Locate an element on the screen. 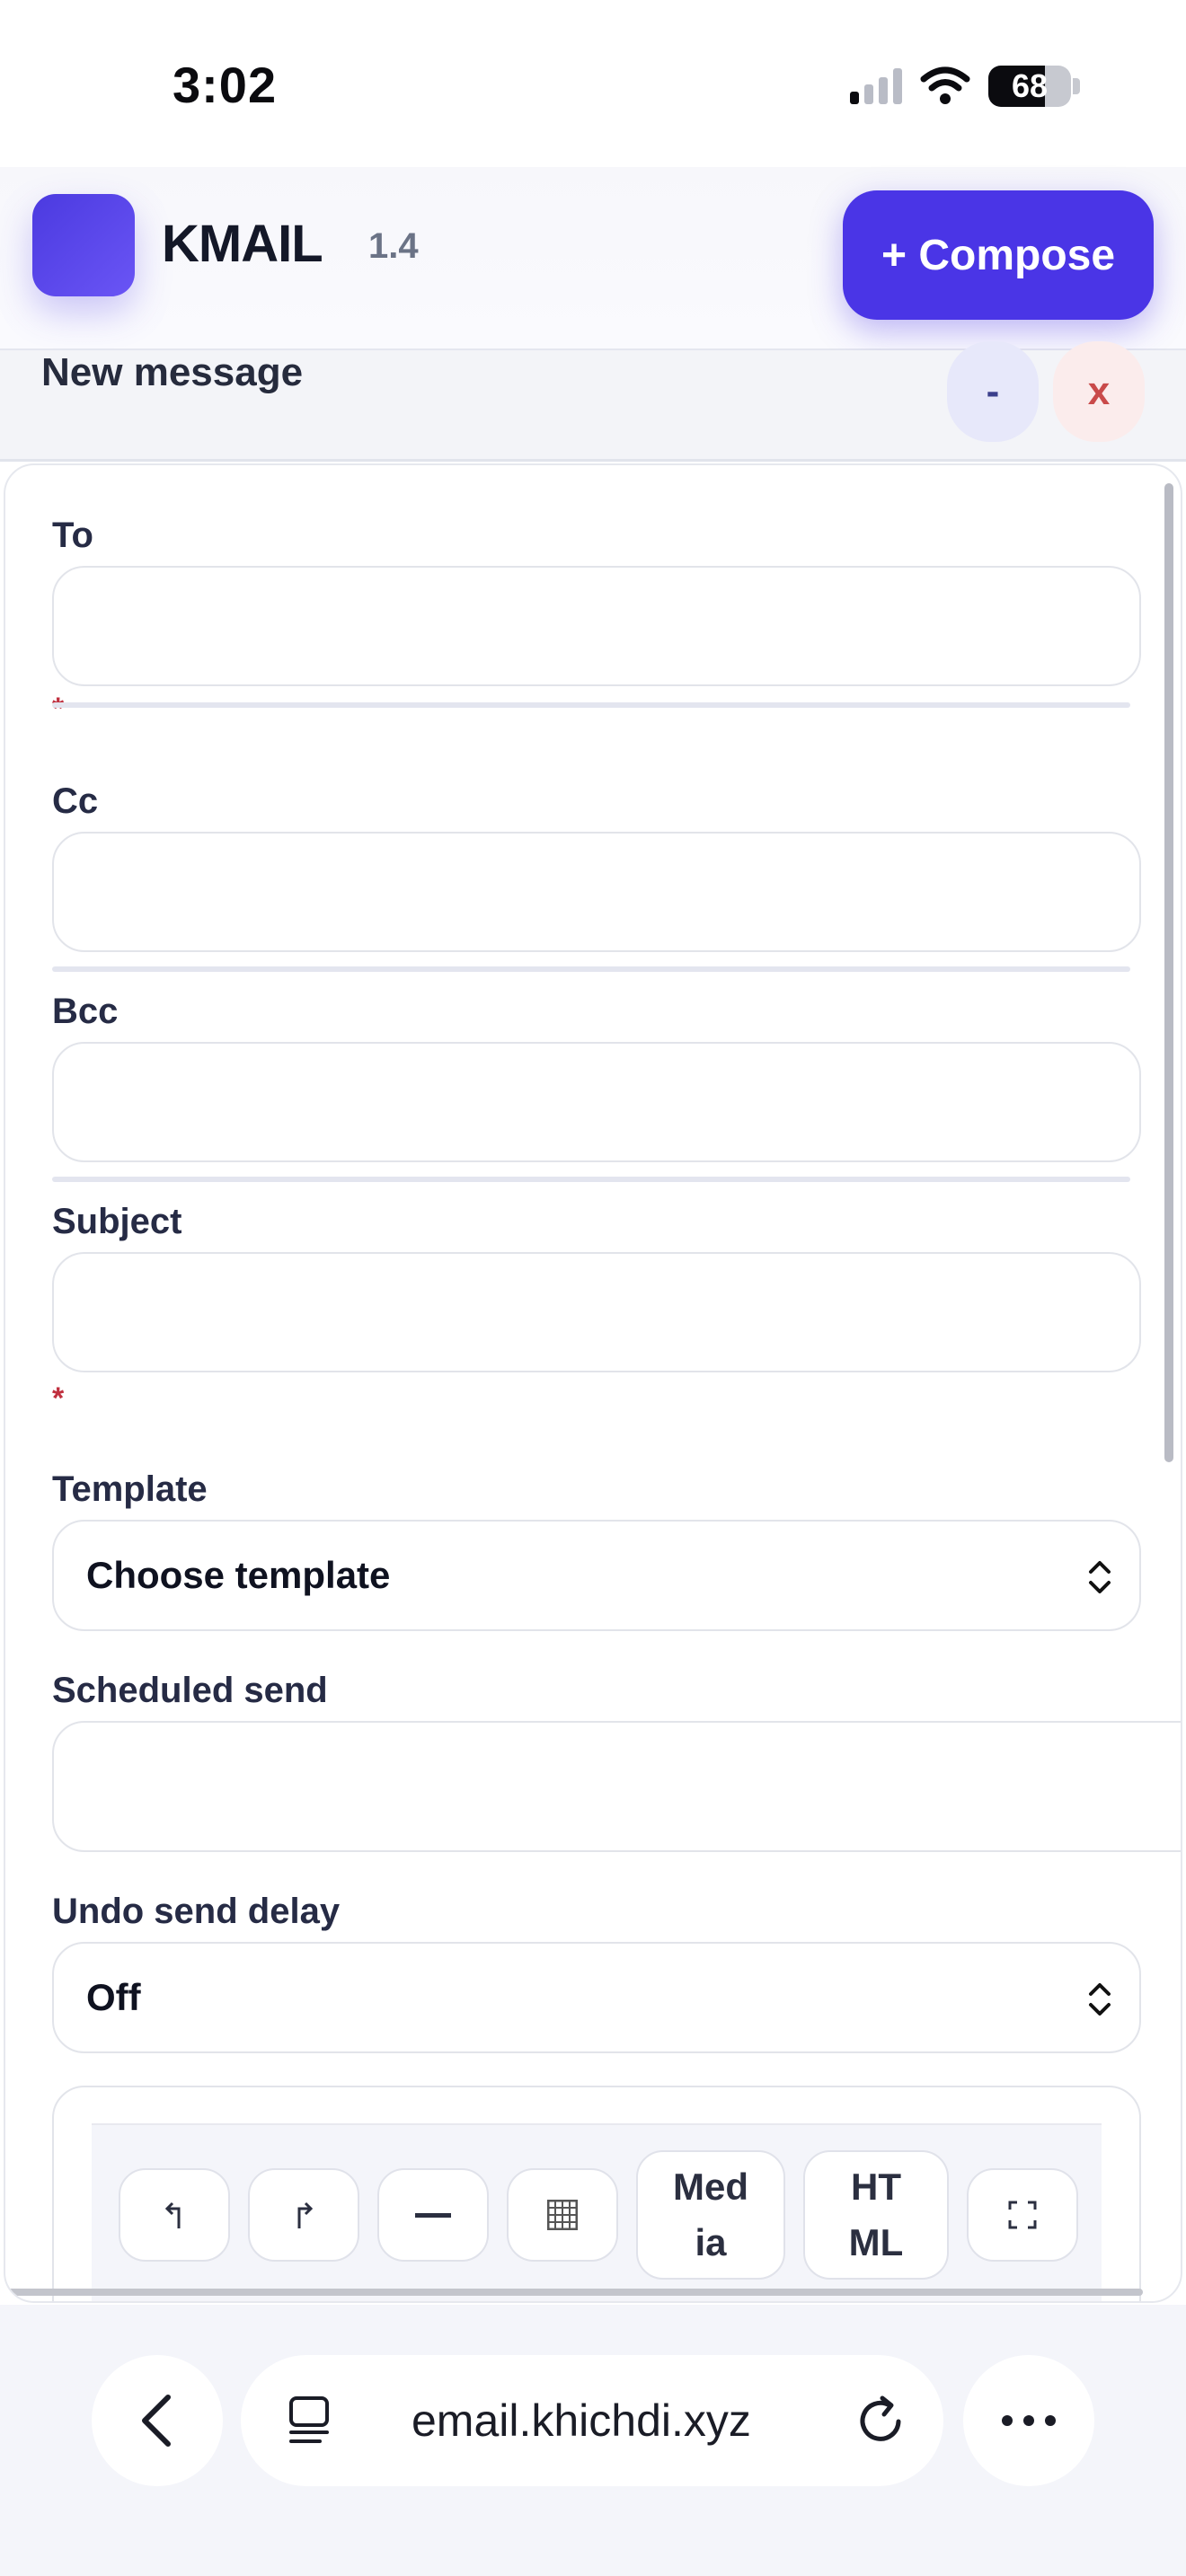  battery-icon: 68 is located at coordinates (1029, 86).